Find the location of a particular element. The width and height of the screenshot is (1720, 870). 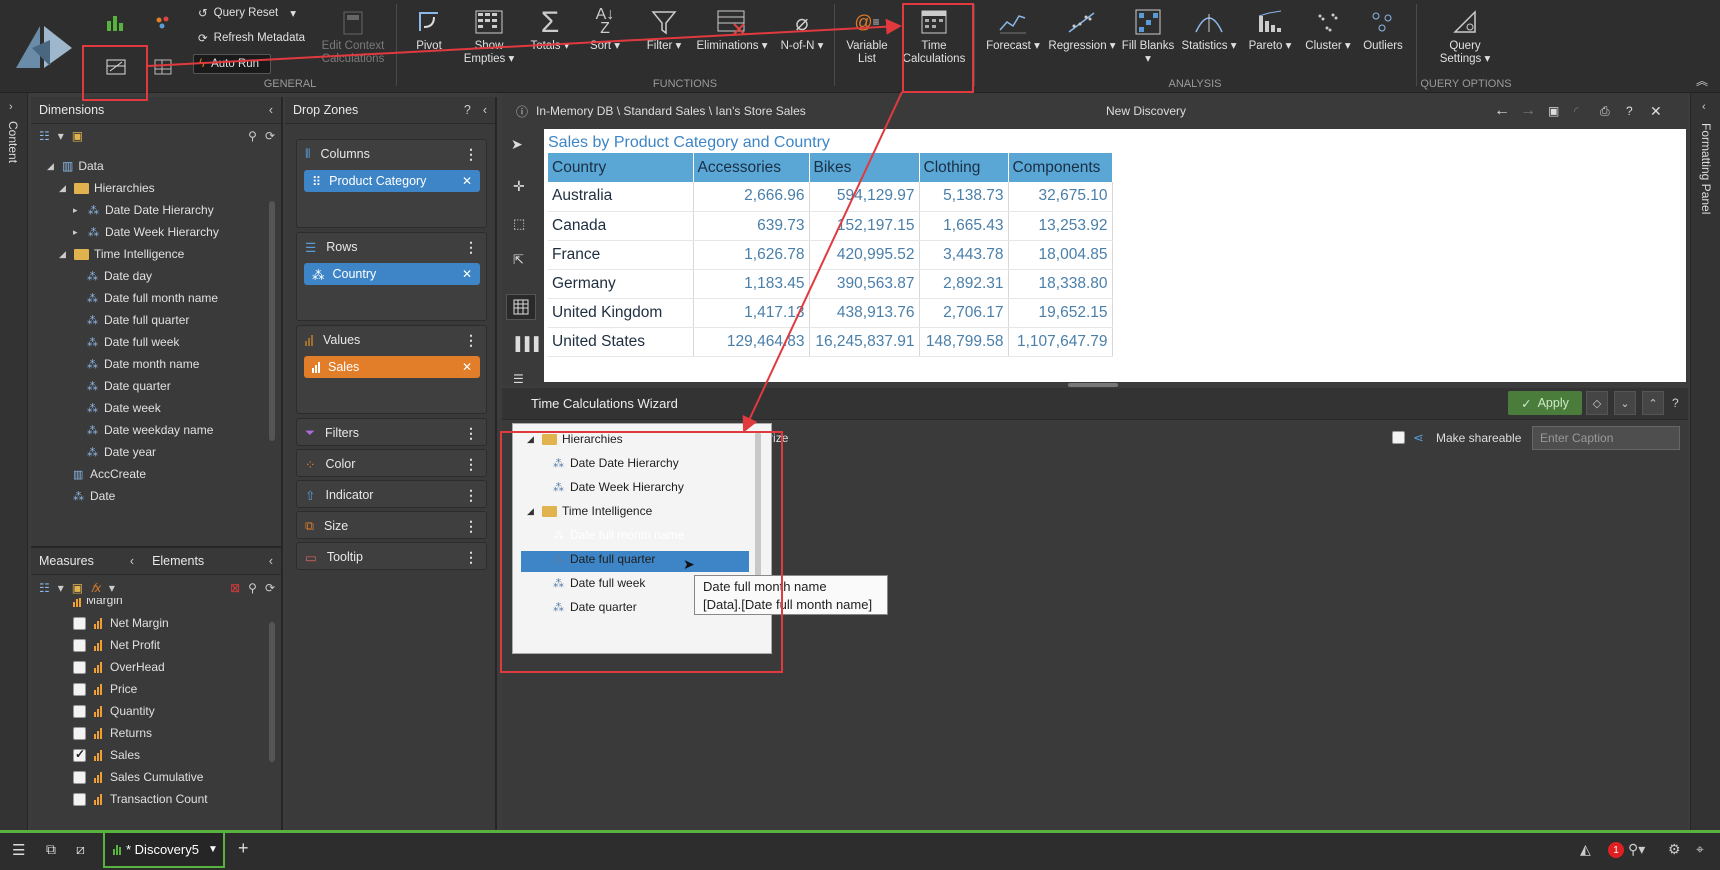

tree-item-date-month-name: ⁂ Date month name is located at coordinates (143, 364).